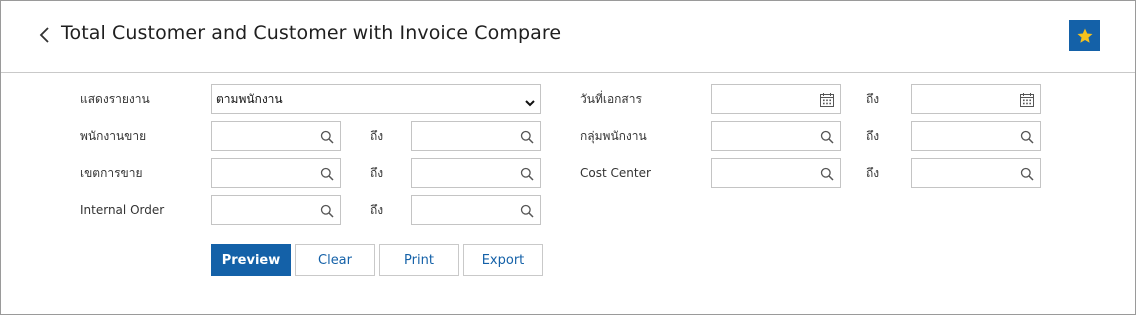 The width and height of the screenshot is (1136, 315). Describe the element at coordinates (276, 210) in the screenshot. I see `internal-order-from-input` at that location.